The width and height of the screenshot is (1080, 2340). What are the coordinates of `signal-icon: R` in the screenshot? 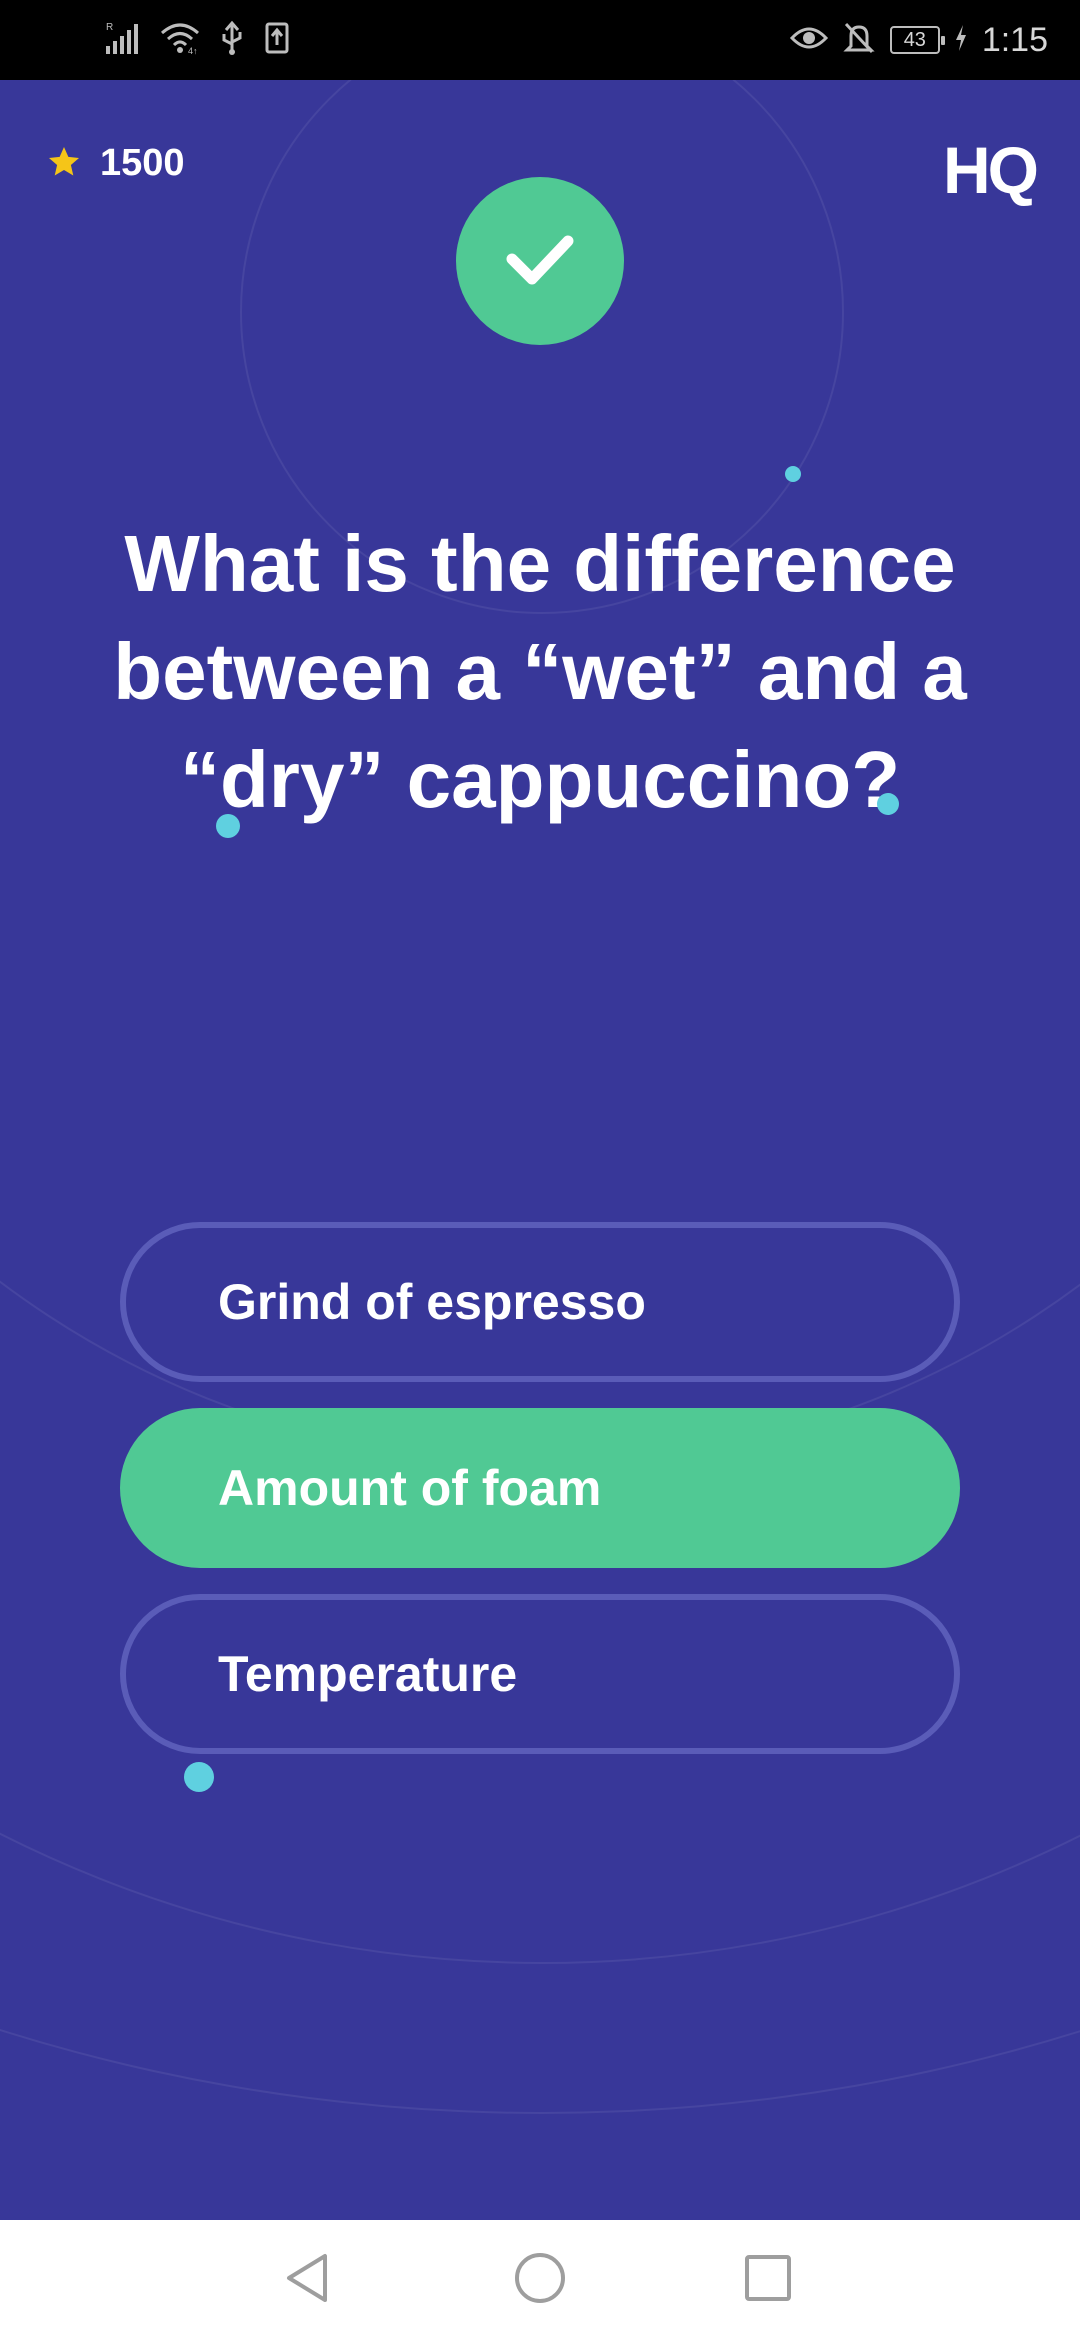 It's located at (122, 40).